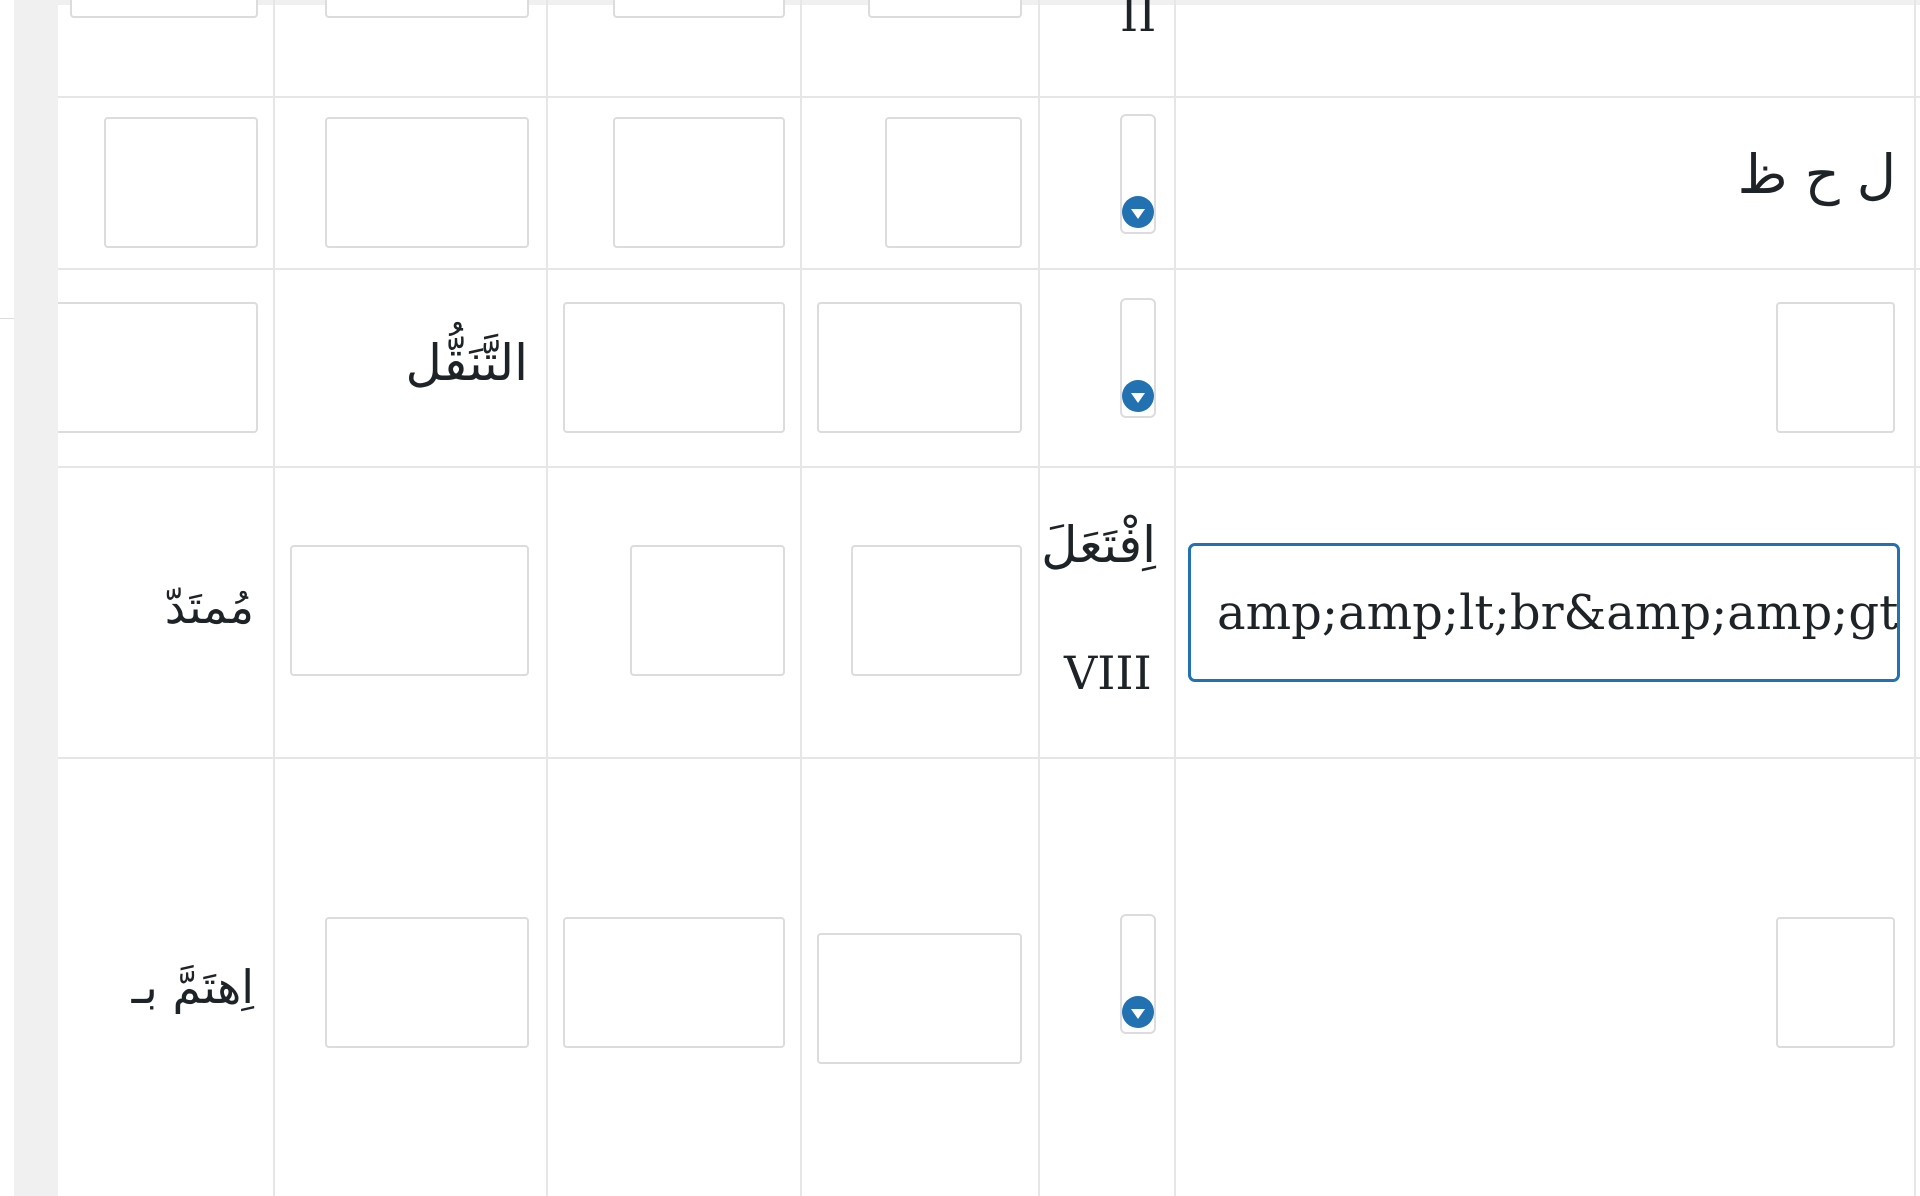  What do you see at coordinates (1915, 598) in the screenshot?
I see `table-edge` at bounding box center [1915, 598].